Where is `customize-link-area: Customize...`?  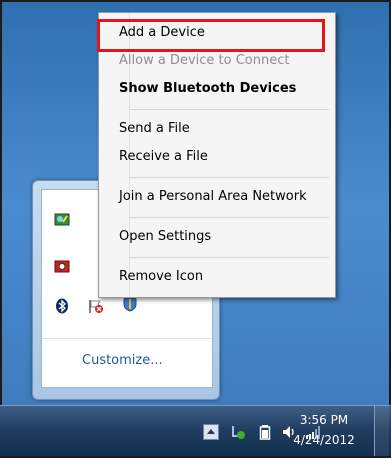 customize-link-area: Customize... is located at coordinates (127, 357).